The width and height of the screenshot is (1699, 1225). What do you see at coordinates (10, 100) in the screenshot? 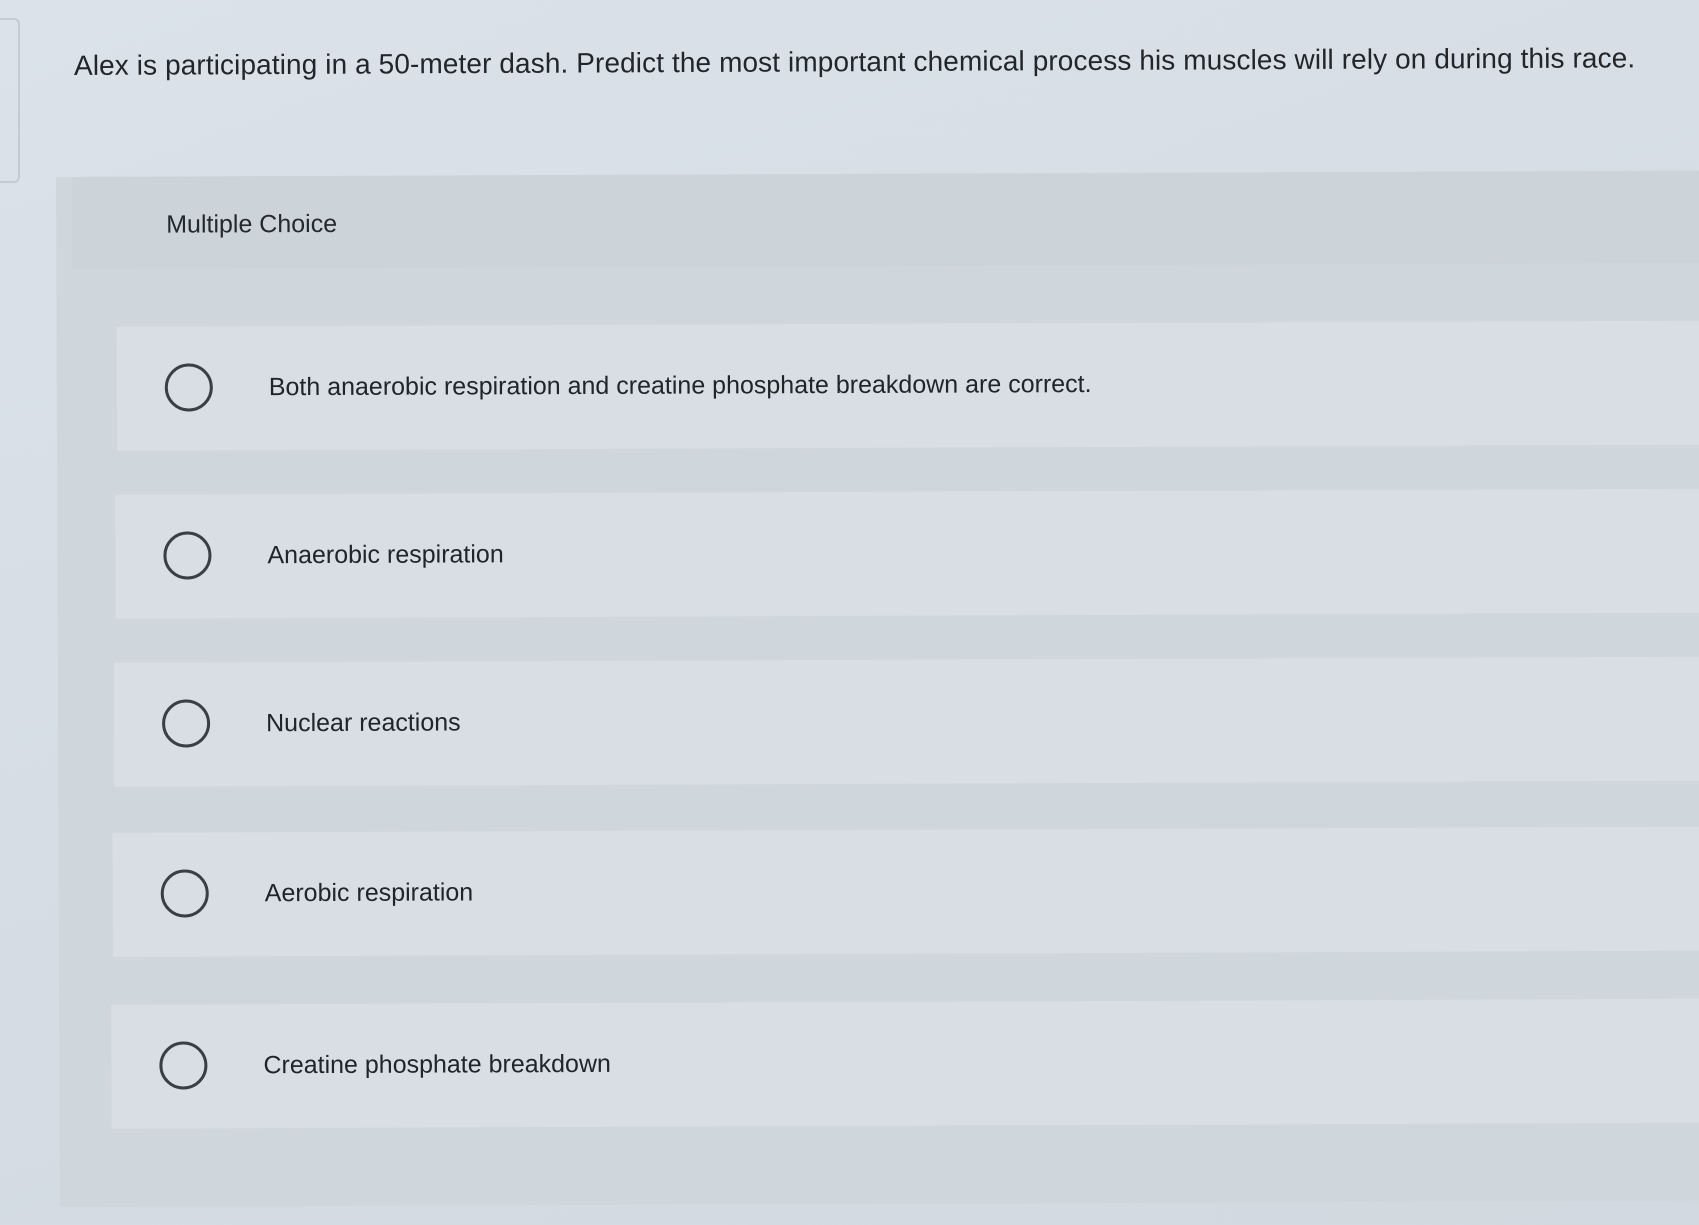
I see `left-panel-edge` at bounding box center [10, 100].